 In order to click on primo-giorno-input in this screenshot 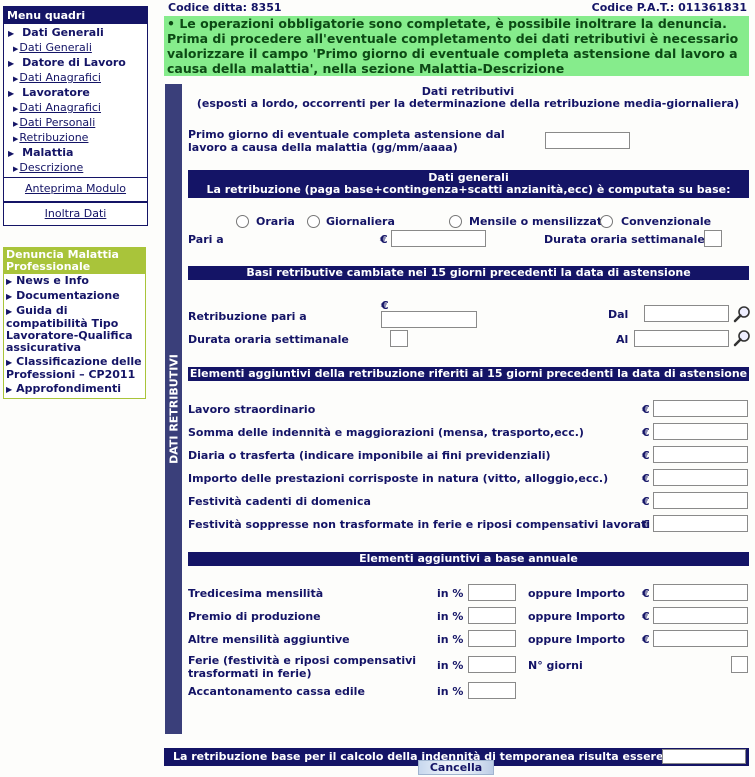, I will do `click(587, 140)`.